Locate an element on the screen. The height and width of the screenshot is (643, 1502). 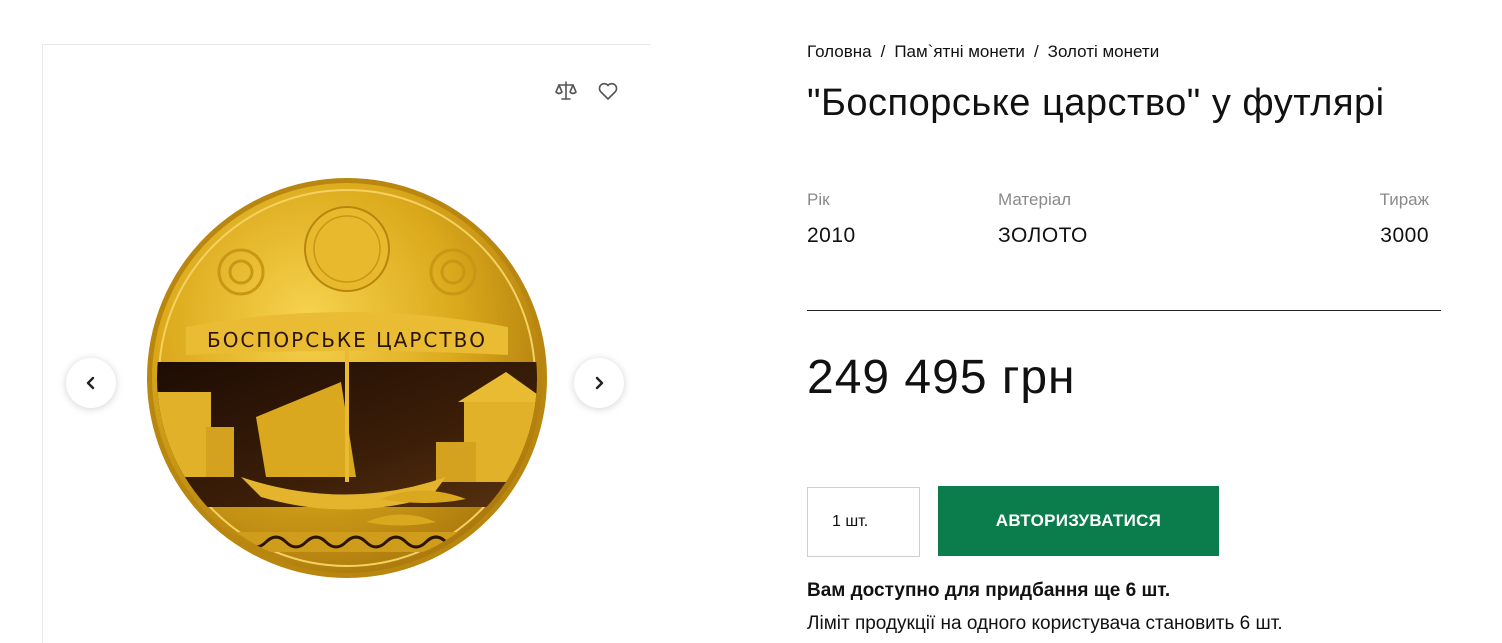
spec-material-value: ЗОЛОТО is located at coordinates (1043, 235).